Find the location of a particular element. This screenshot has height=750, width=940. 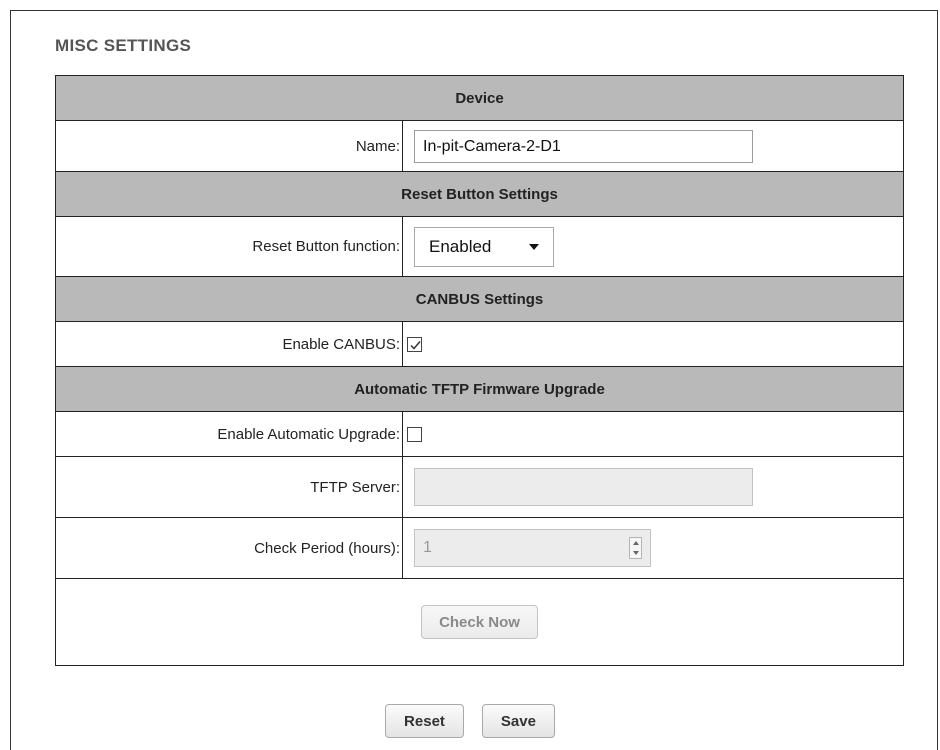

check-period-row: Check Period (hours): 1 is located at coordinates (479, 548).